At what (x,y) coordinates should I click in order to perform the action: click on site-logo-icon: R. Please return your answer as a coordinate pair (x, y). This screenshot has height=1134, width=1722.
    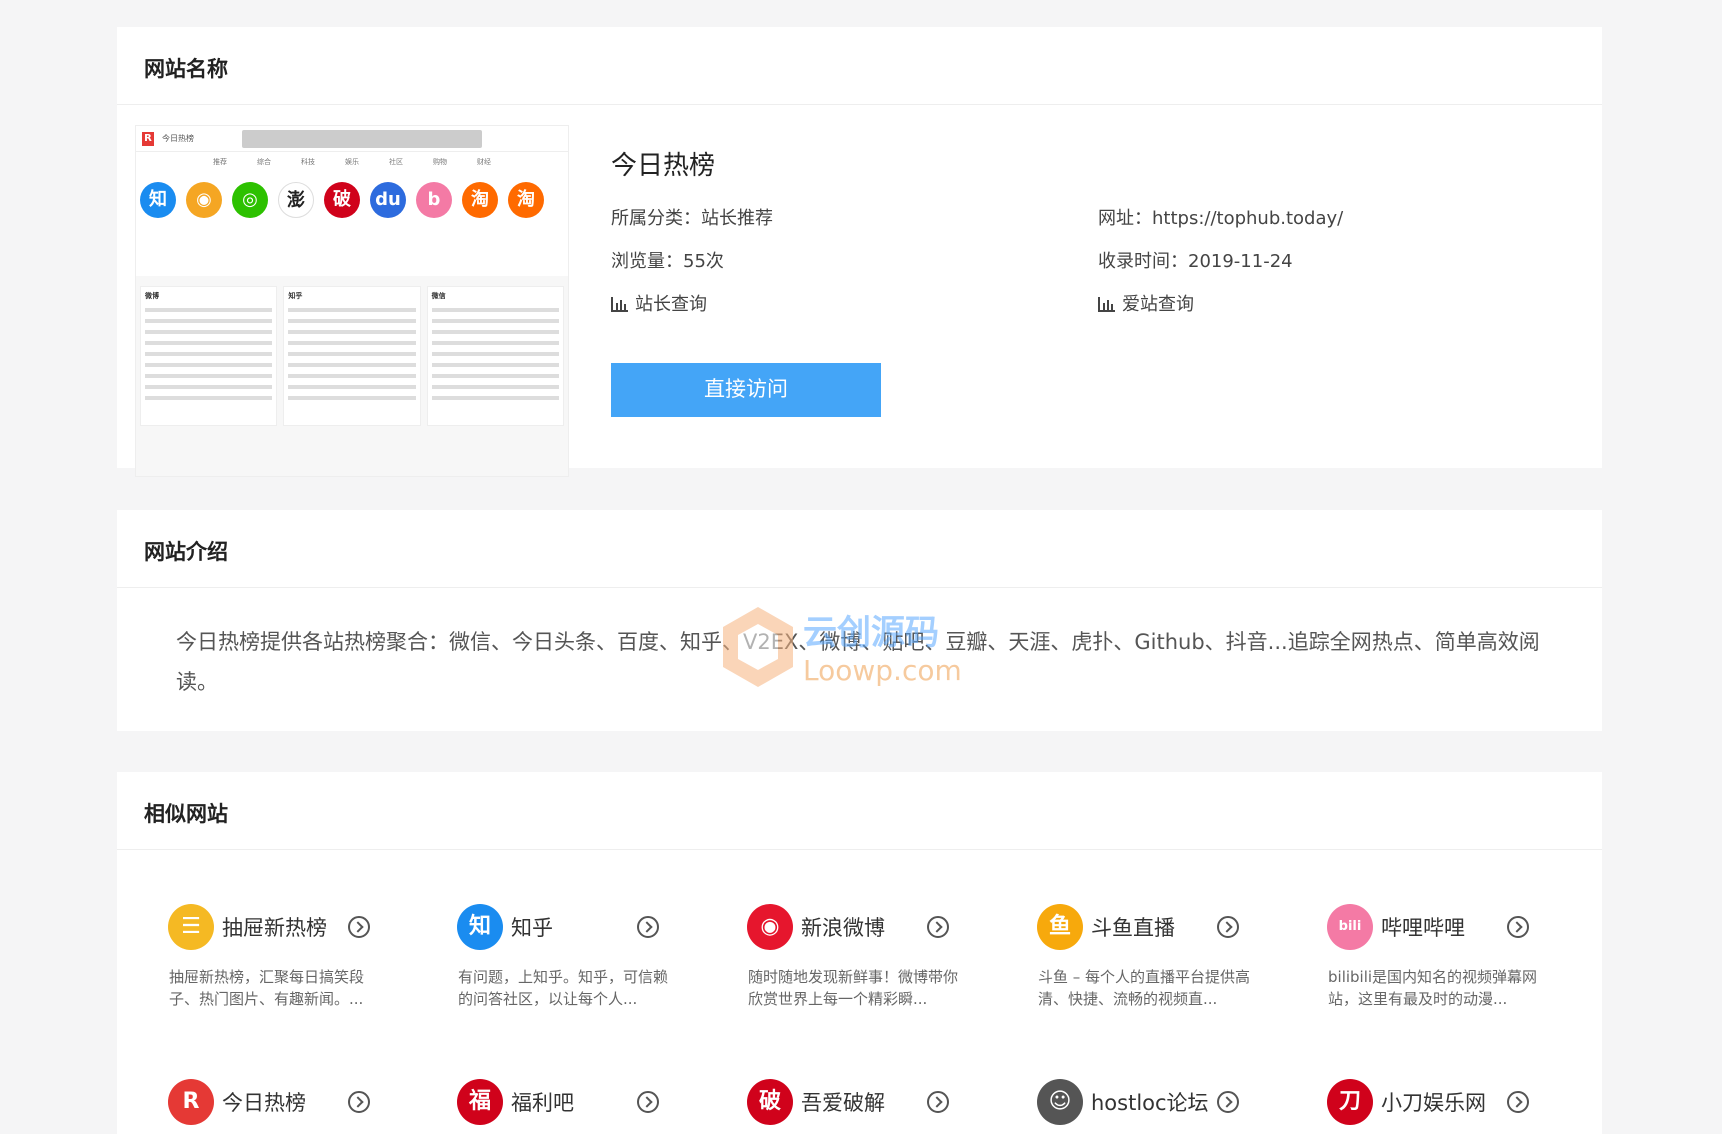
    Looking at the image, I should click on (191, 1102).